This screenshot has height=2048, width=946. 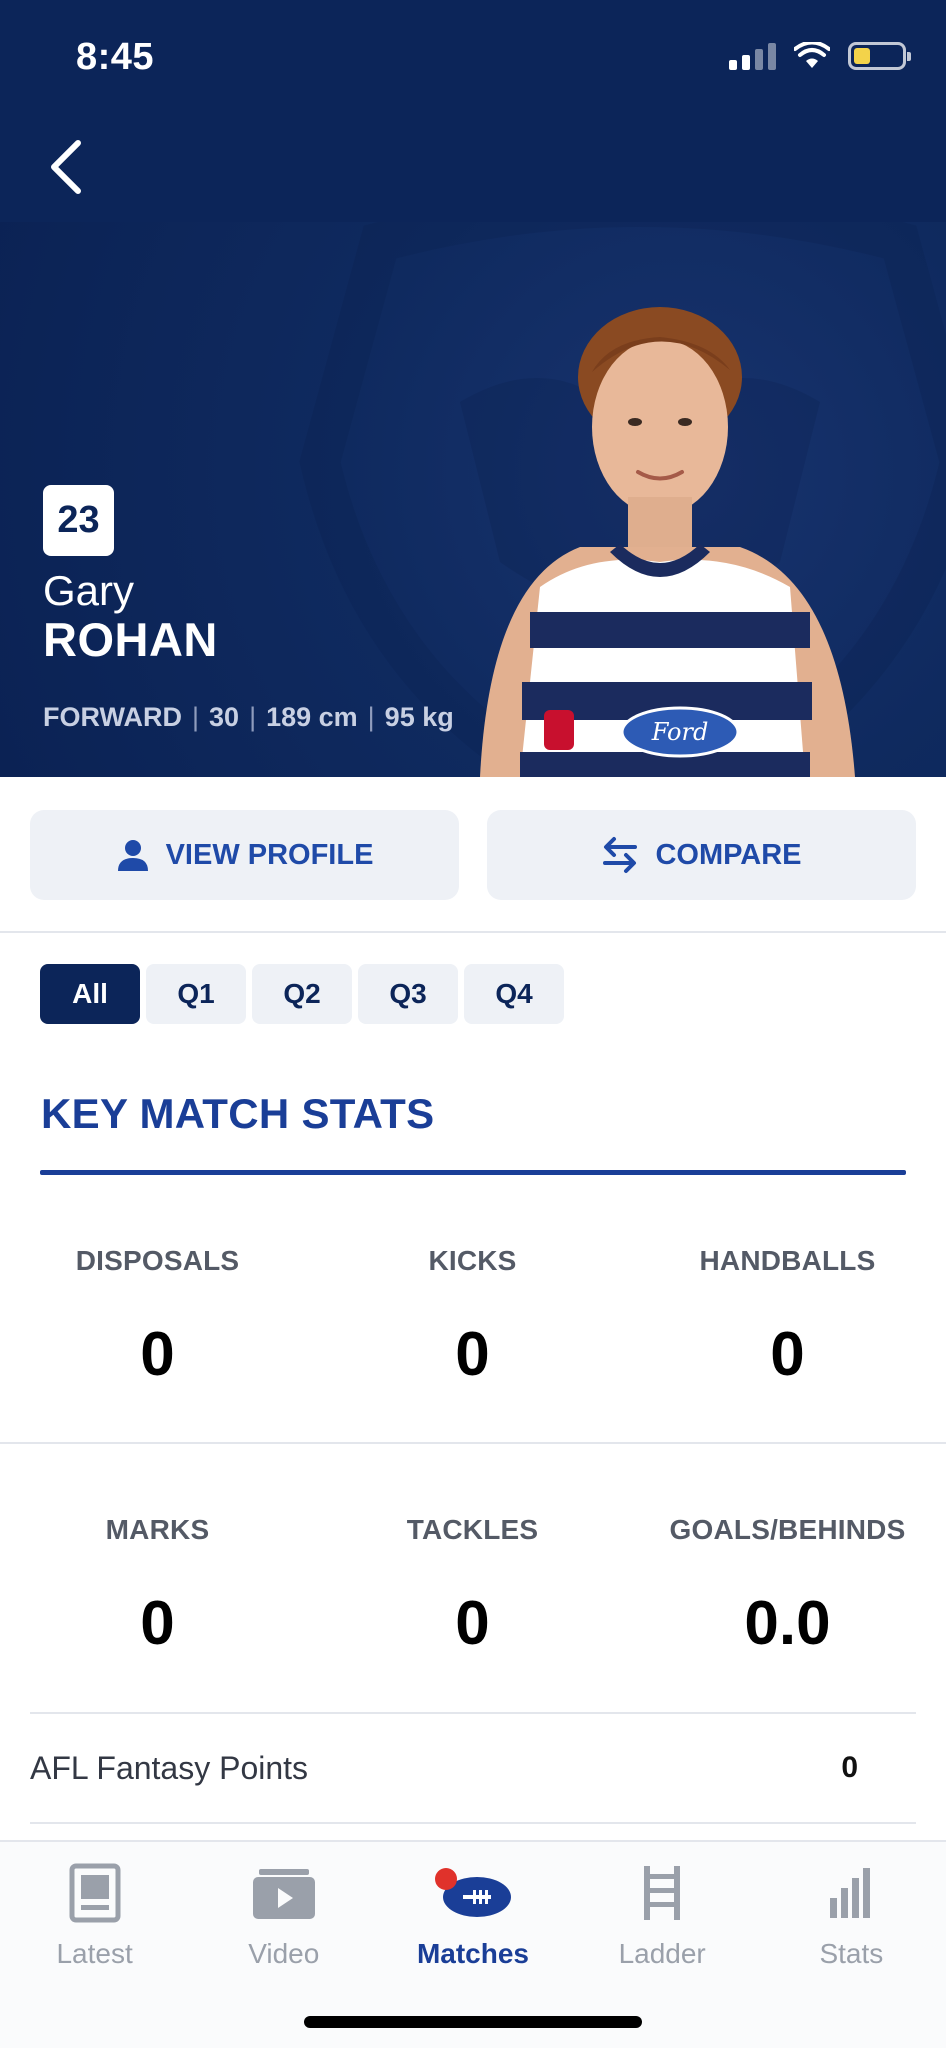 I want to click on status-time: 8:45, so click(x=115, y=57).